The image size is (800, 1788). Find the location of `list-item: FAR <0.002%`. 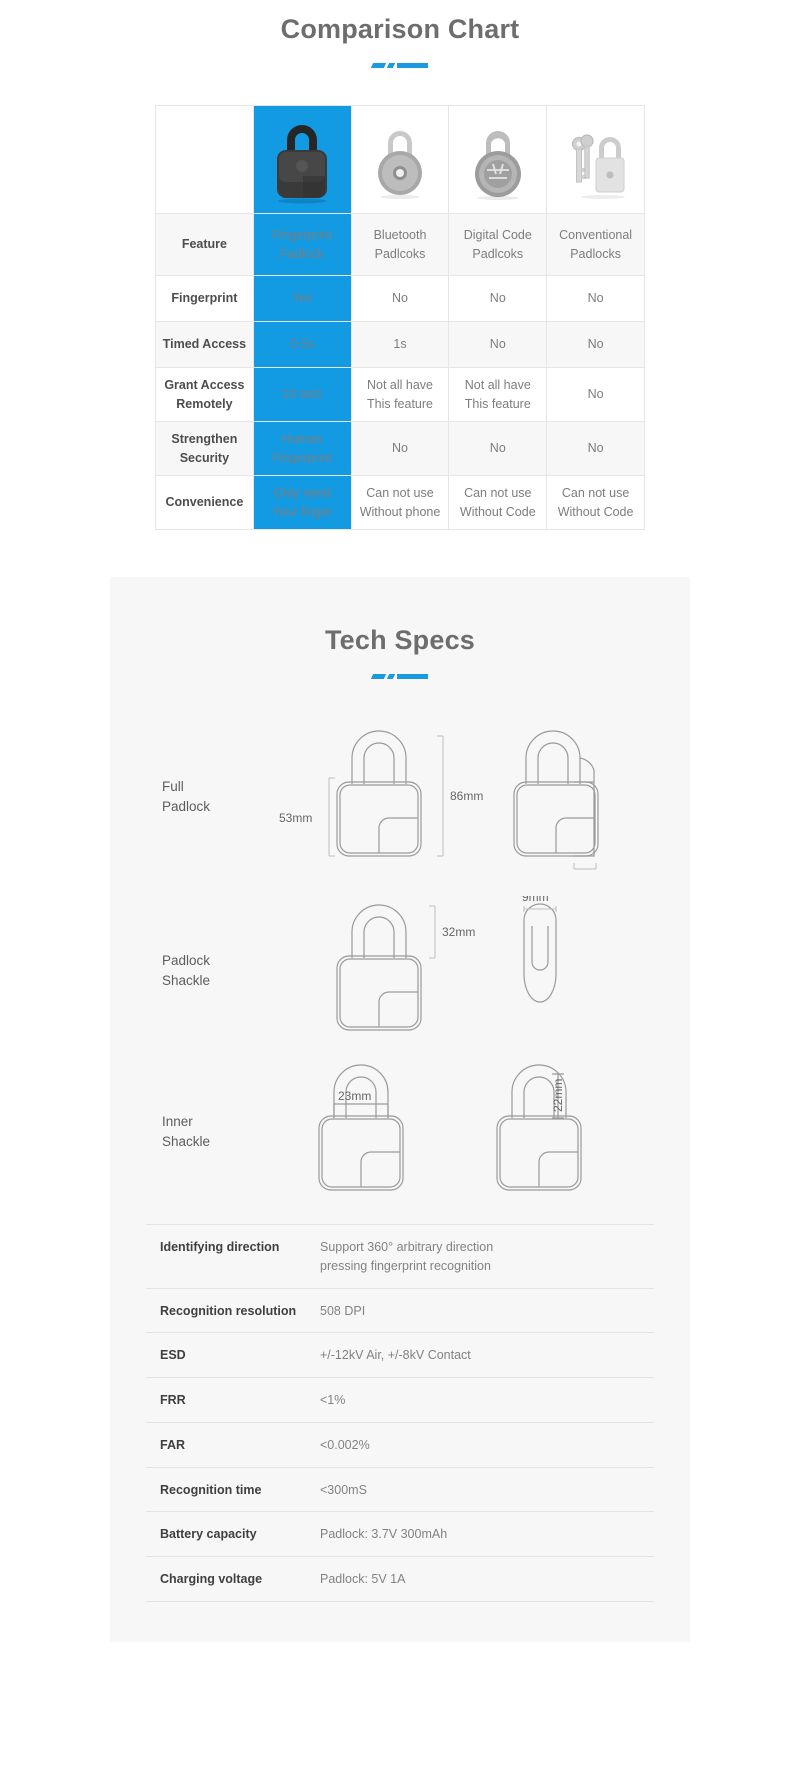

list-item: FAR <0.002% is located at coordinates (400, 1444).